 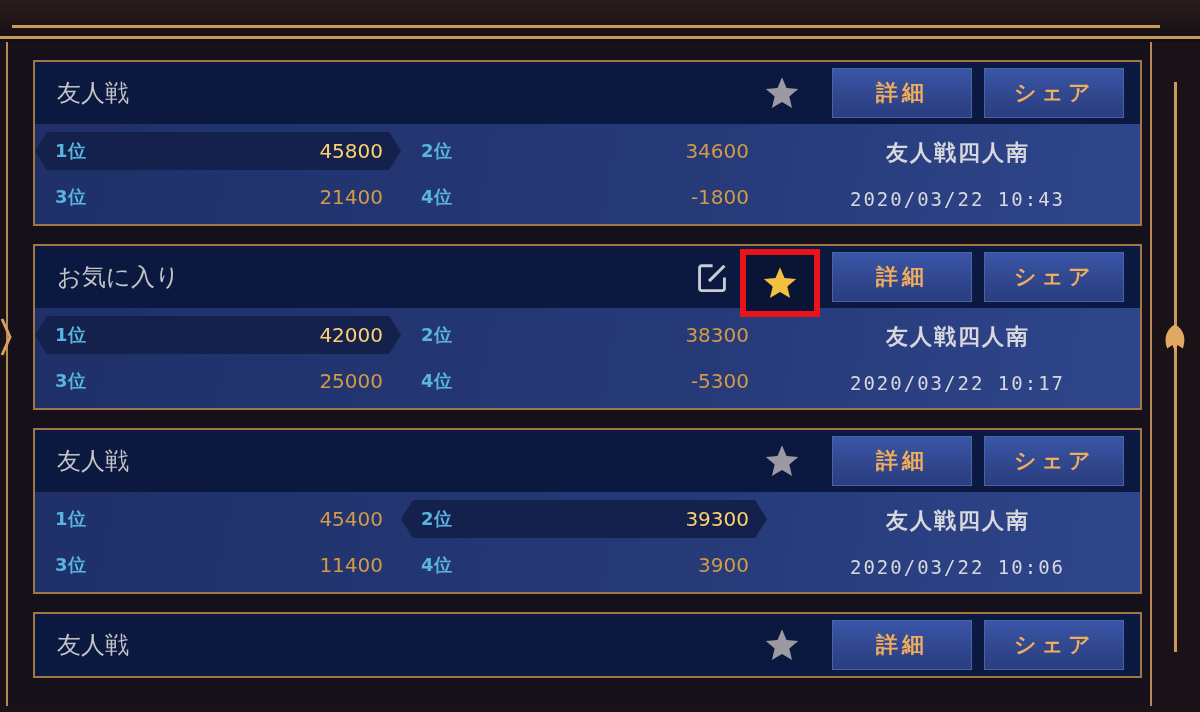 I want to click on score: 3900, so click(x=723, y=565).